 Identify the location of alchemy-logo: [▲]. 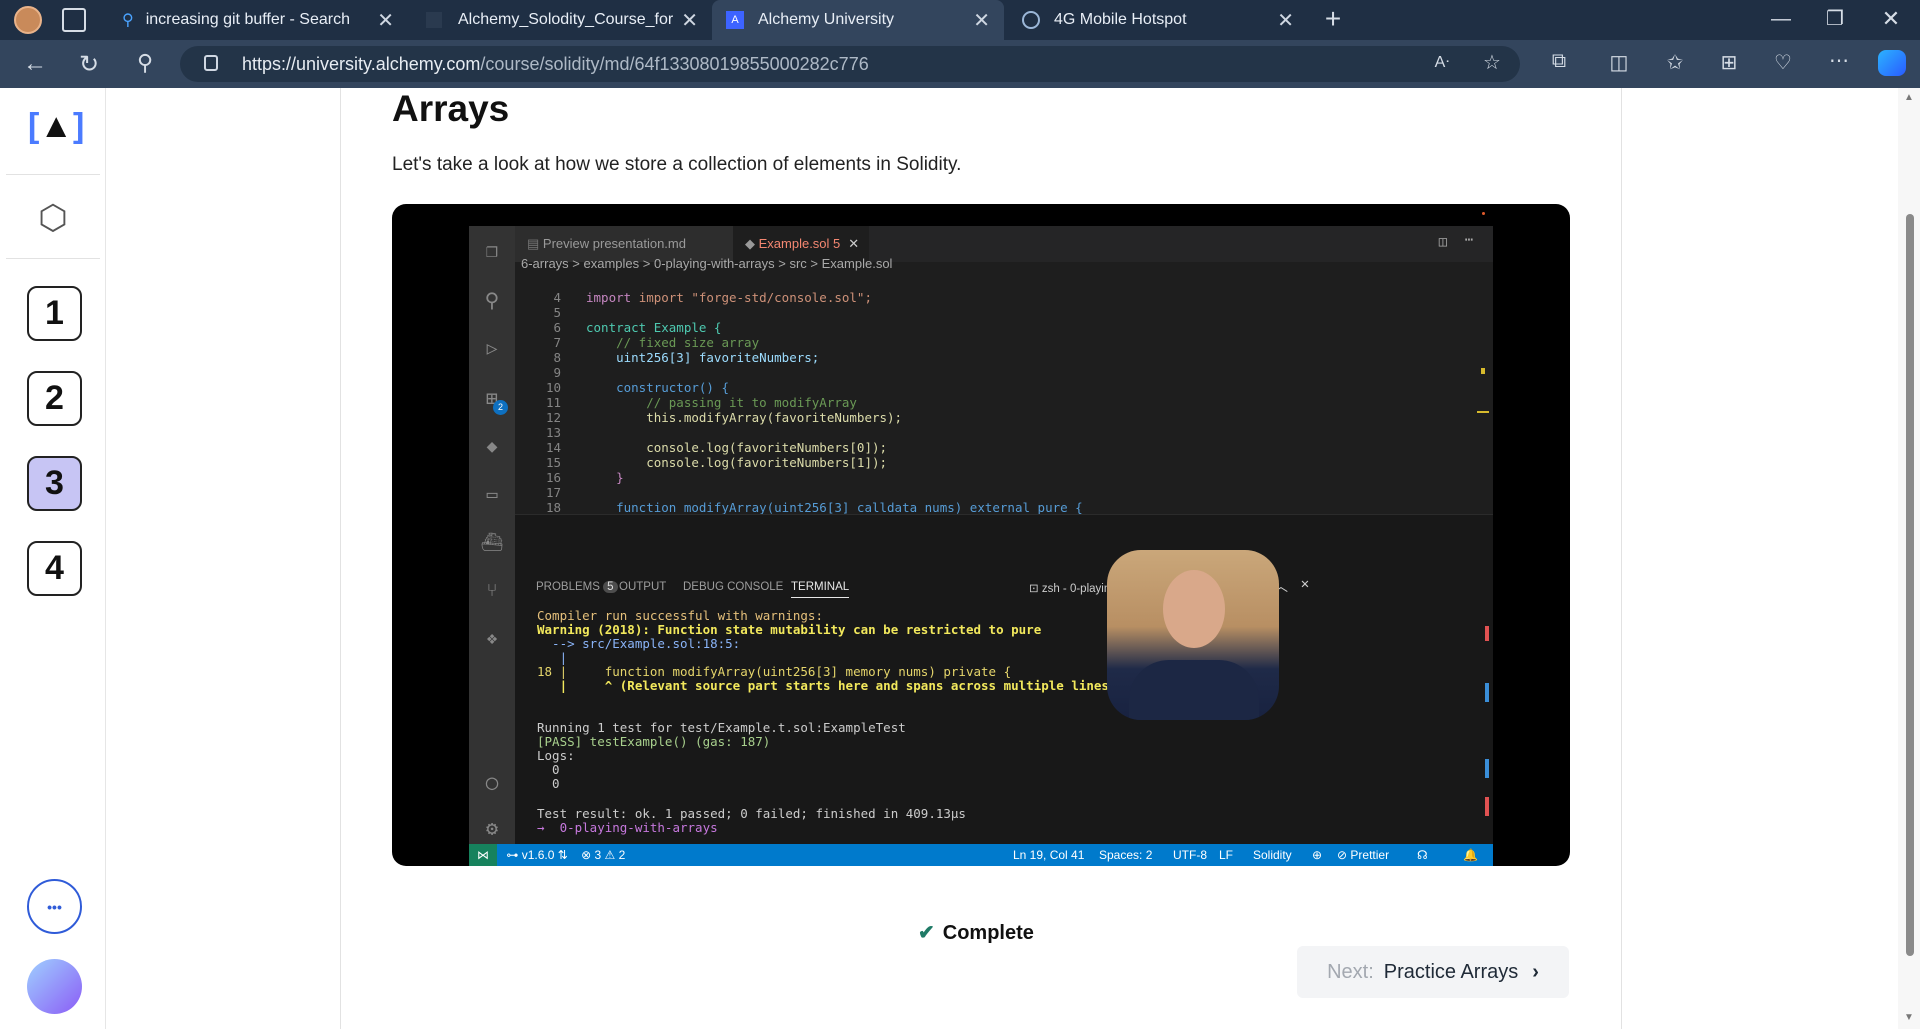
(56, 126).